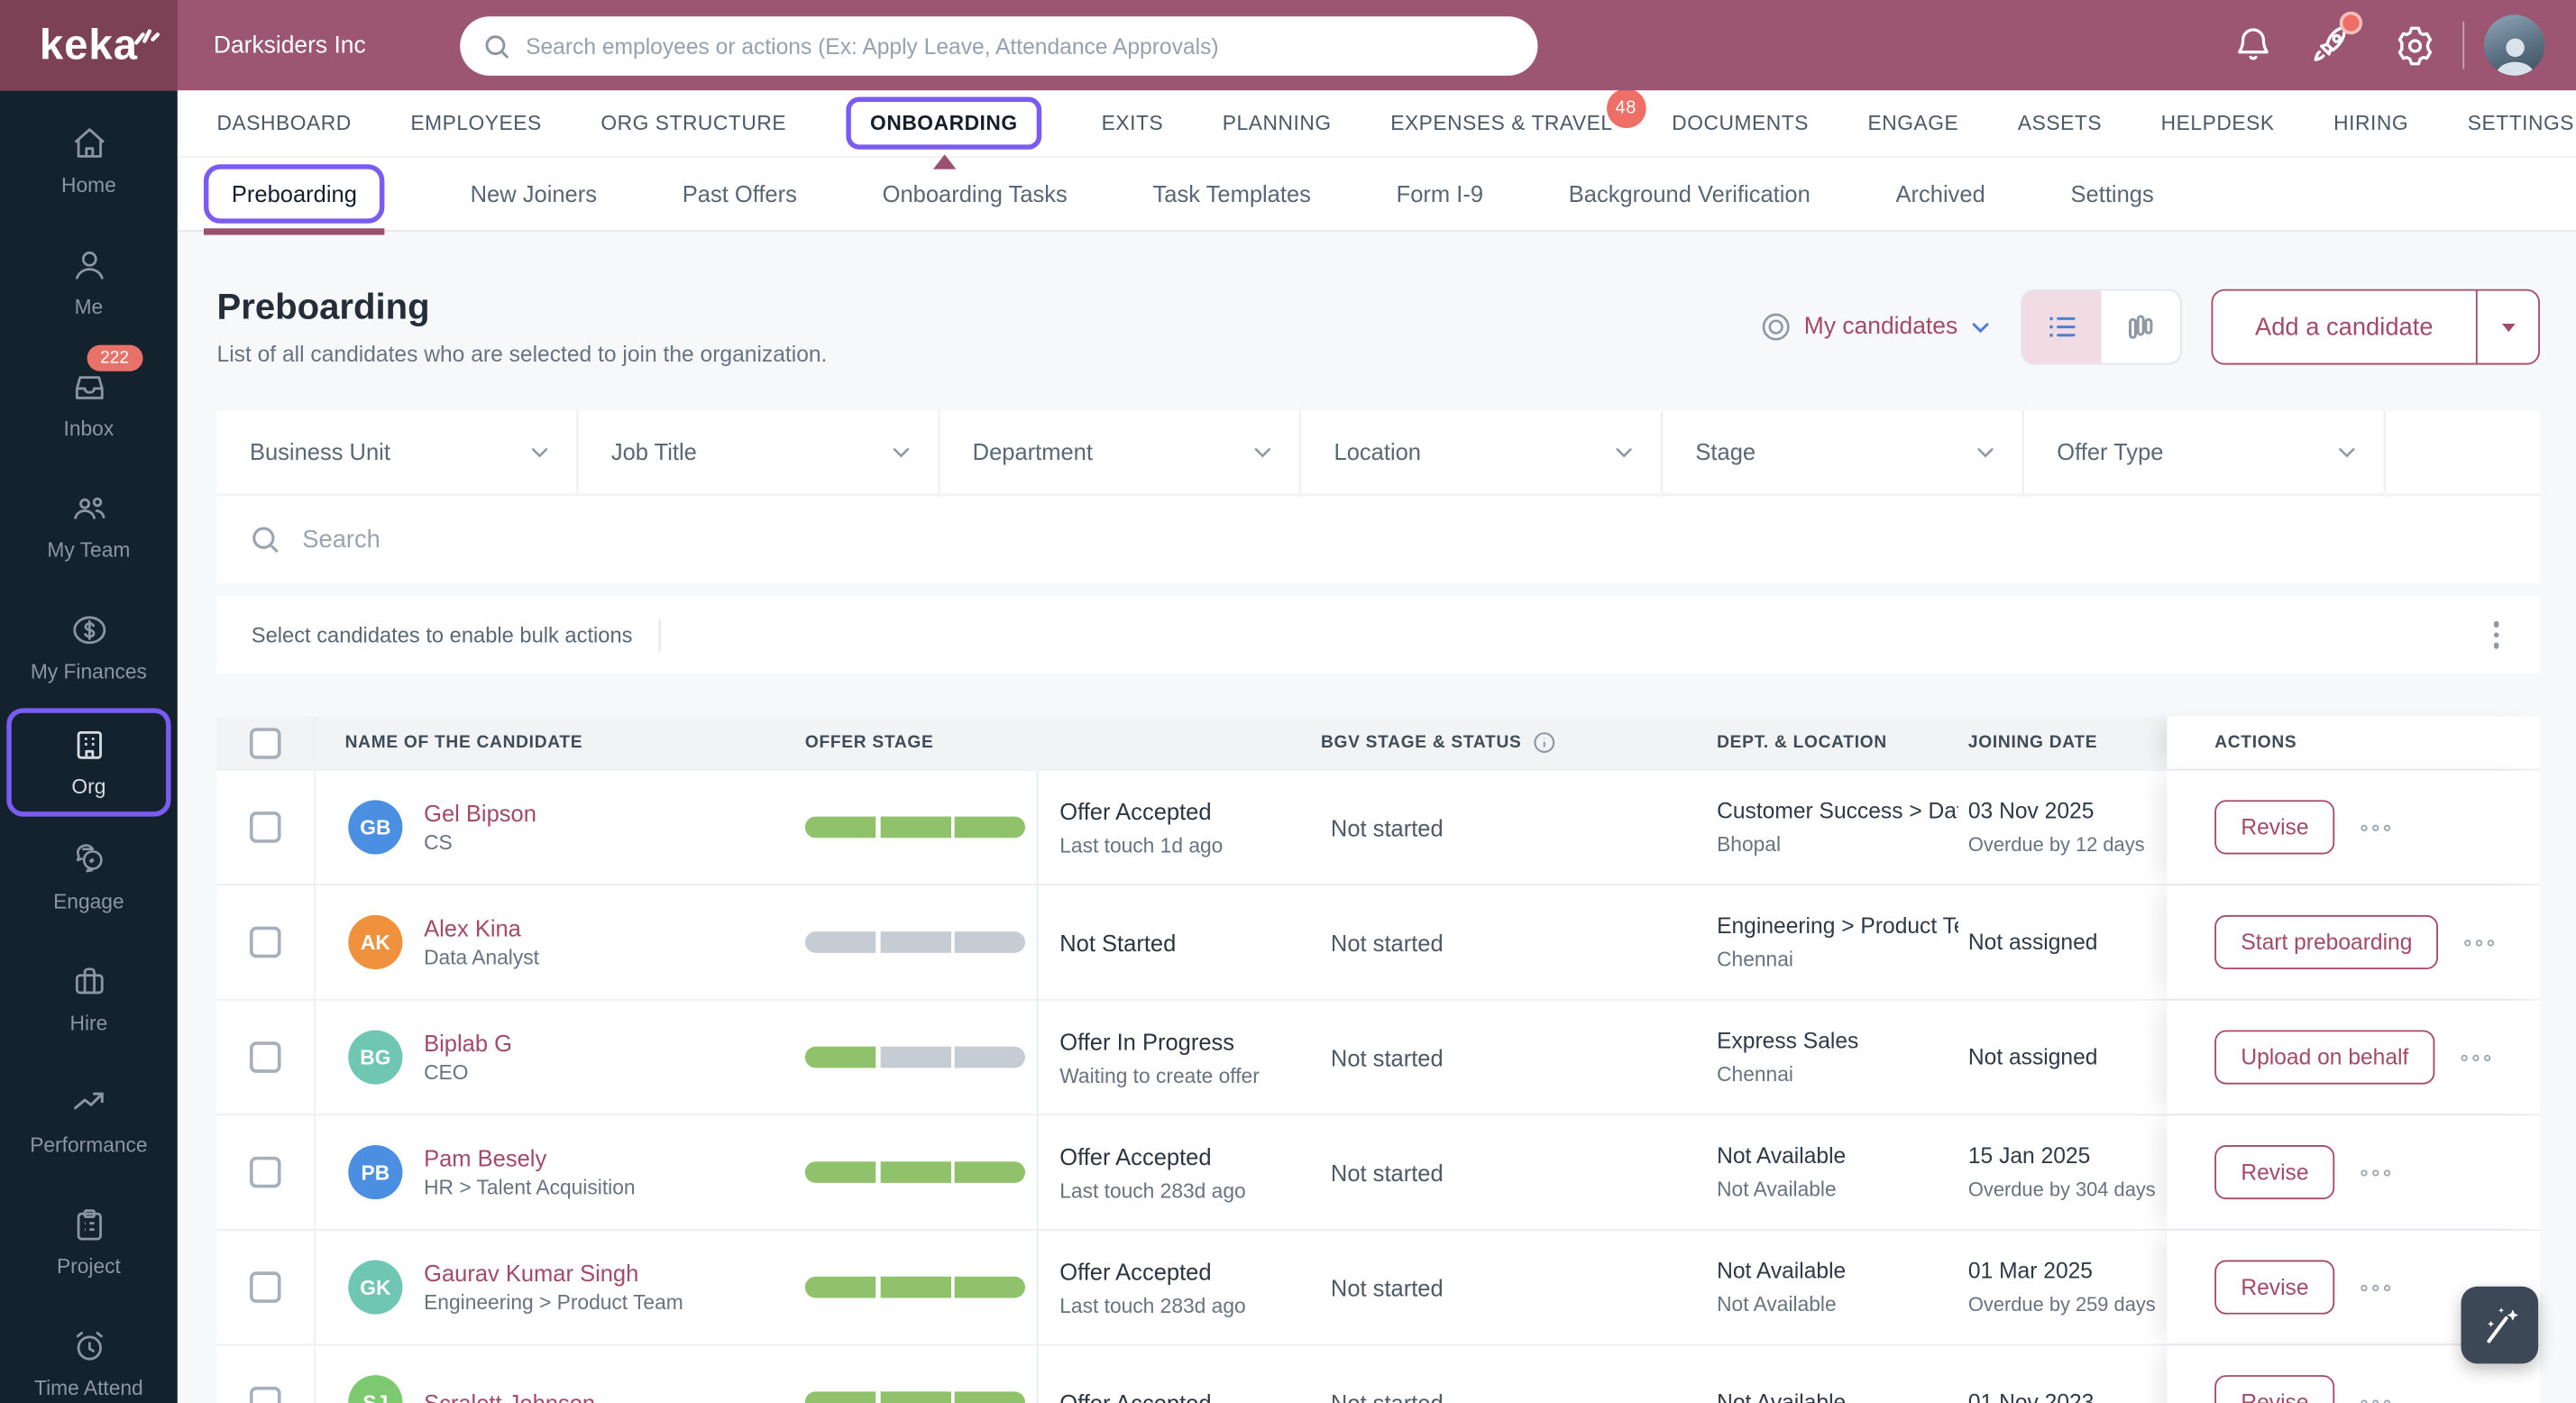 Image resolution: width=2576 pixels, height=1403 pixels. Describe the element at coordinates (2344, 327) in the screenshot. I see `add-candidate-button: Add a candidate` at that location.